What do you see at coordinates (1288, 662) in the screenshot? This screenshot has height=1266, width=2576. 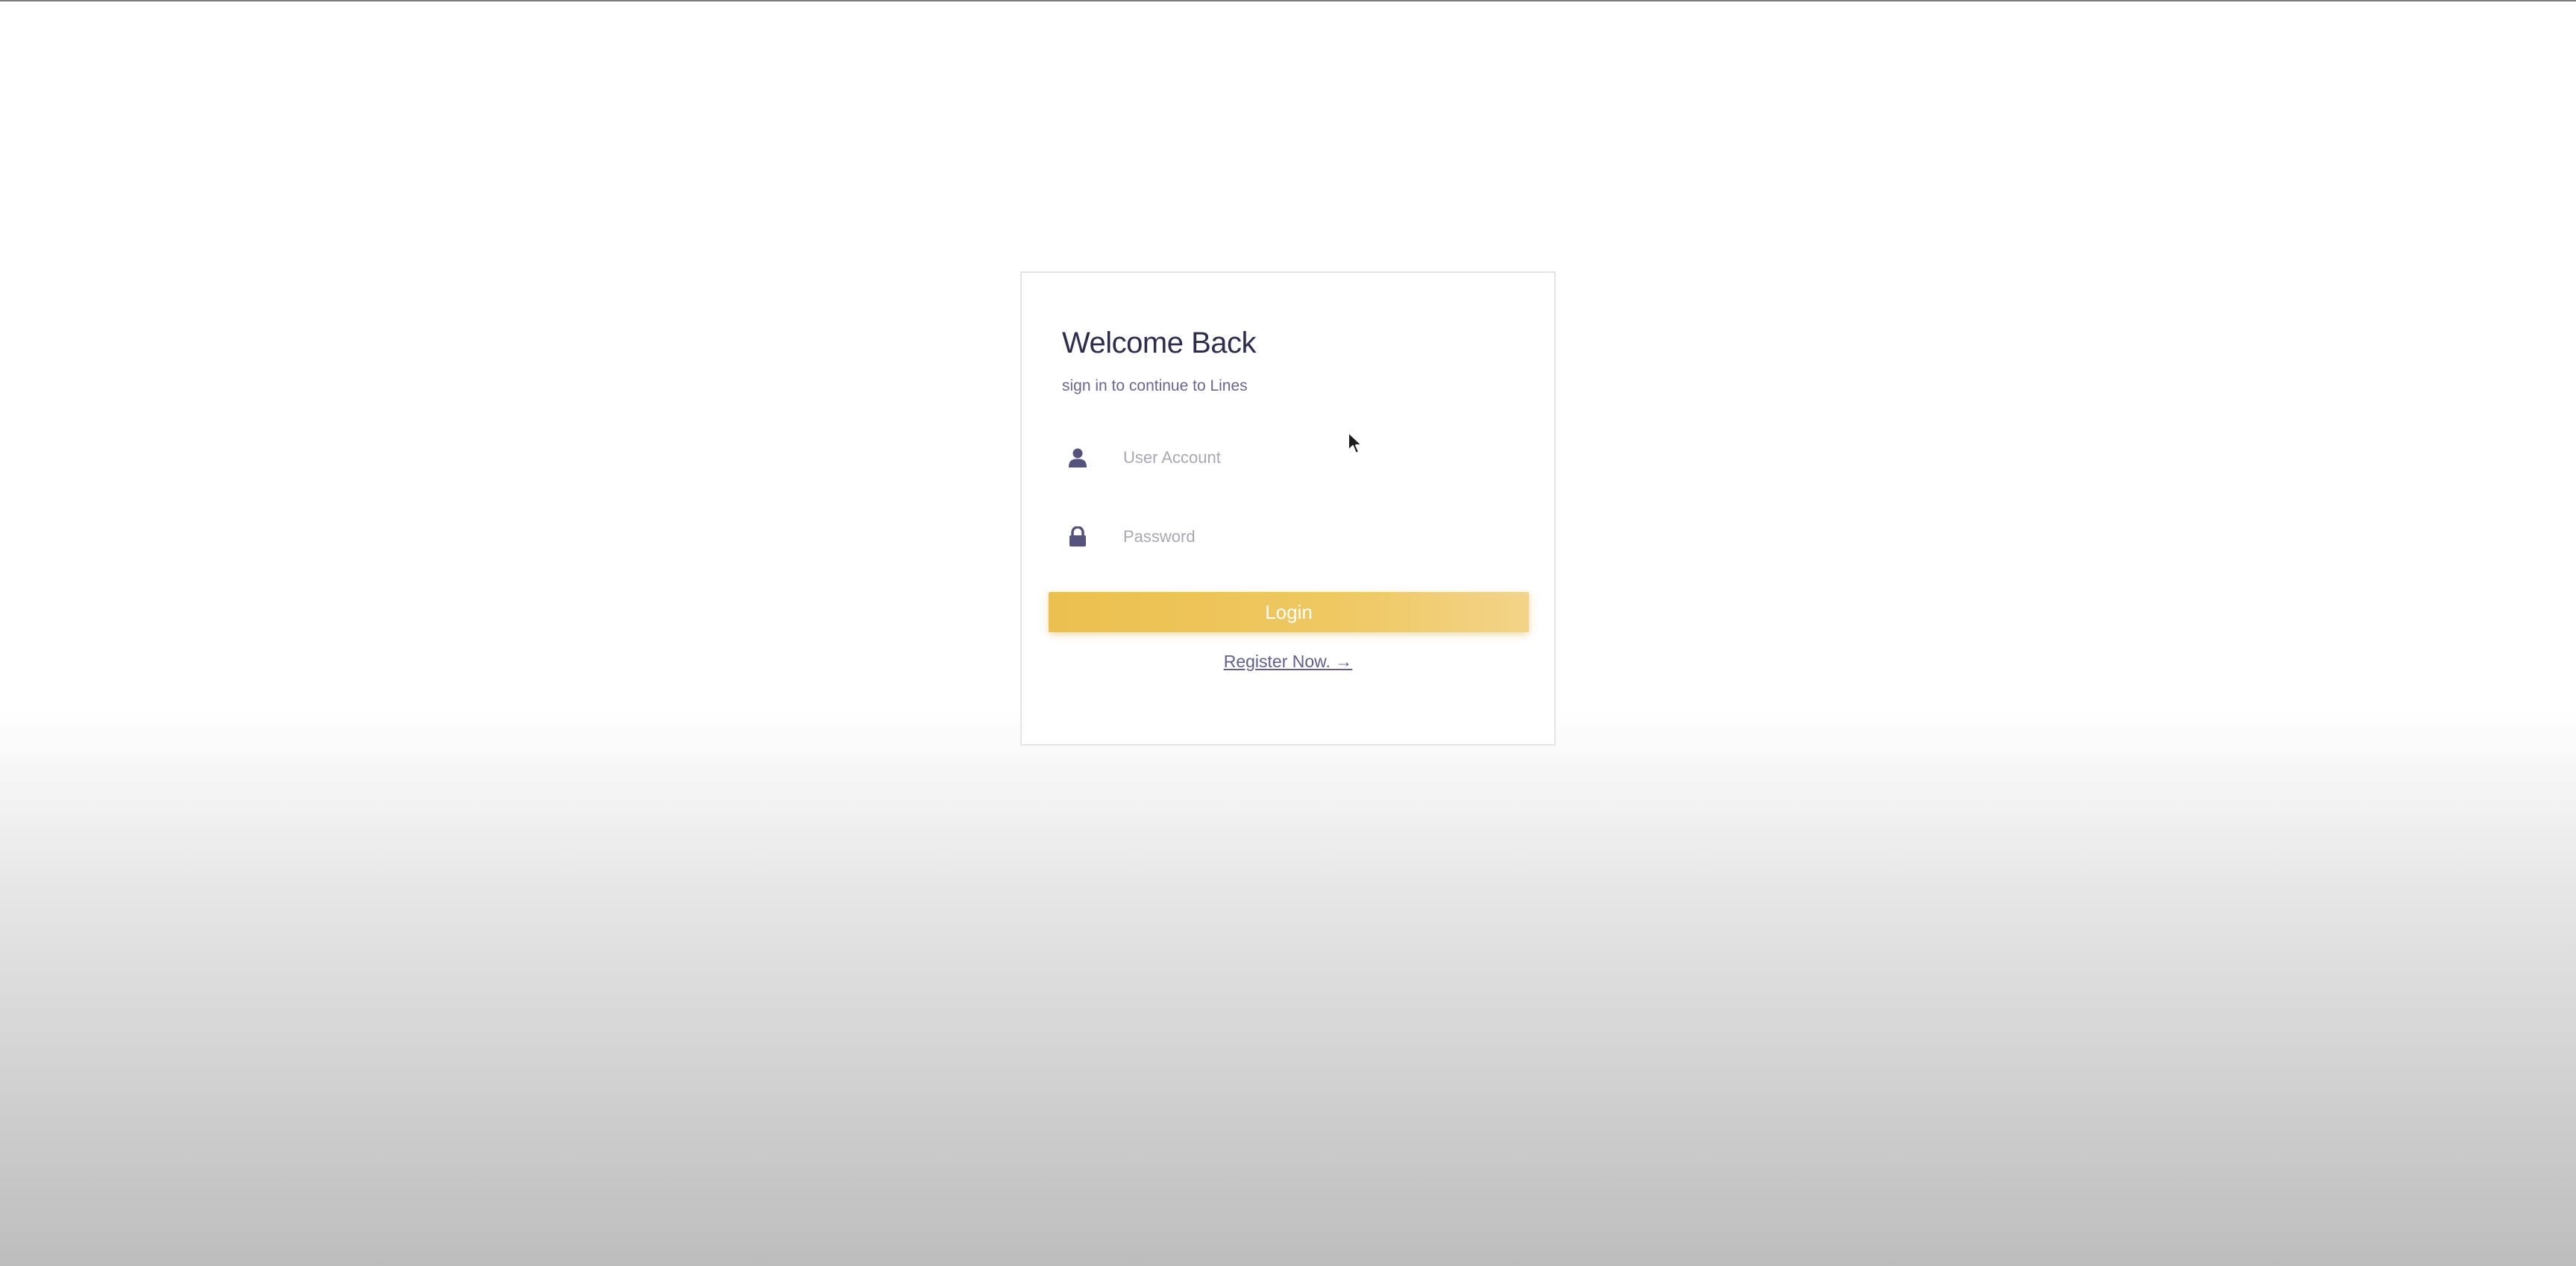 I see `register-link: Register Now. →` at bounding box center [1288, 662].